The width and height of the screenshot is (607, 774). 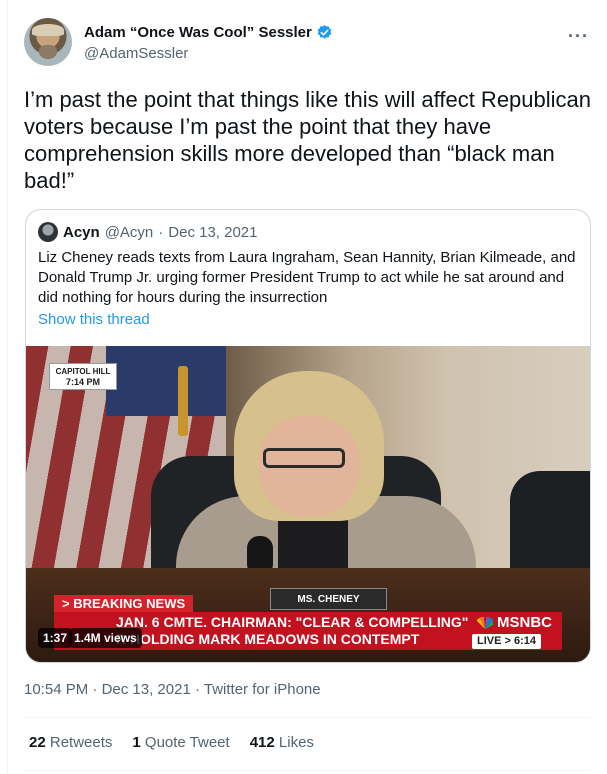 What do you see at coordinates (7, 387) in the screenshot?
I see `left-border` at bounding box center [7, 387].